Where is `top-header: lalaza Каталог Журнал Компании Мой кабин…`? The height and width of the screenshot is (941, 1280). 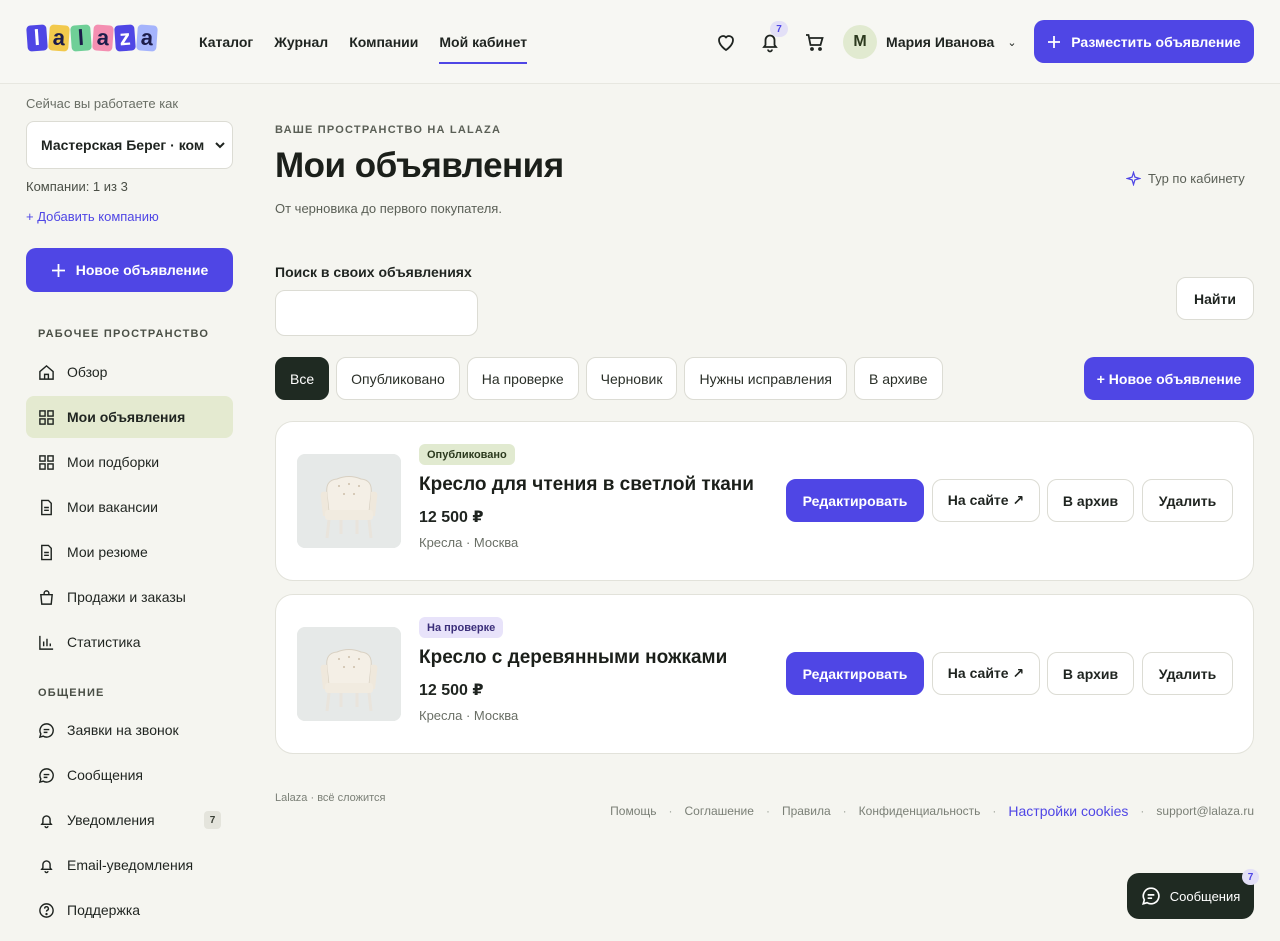 top-header: lalaza Каталог Журнал Компании Мой кабин… is located at coordinates (640, 42).